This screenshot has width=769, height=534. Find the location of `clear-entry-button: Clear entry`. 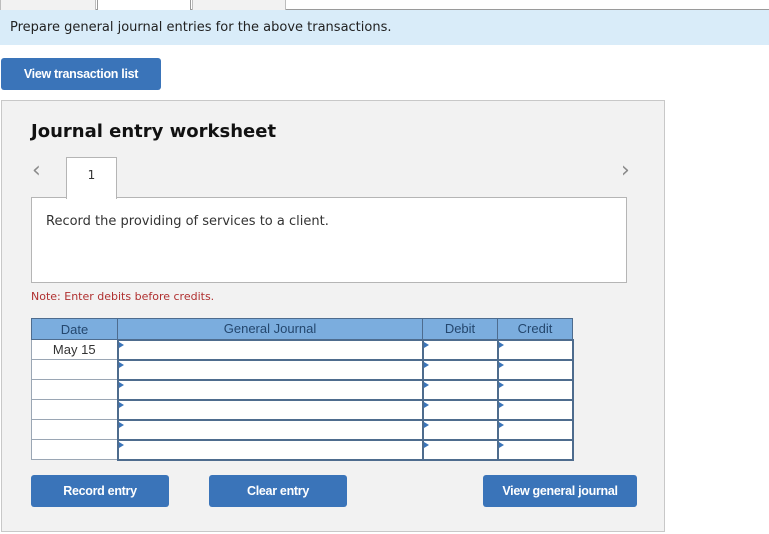

clear-entry-button: Clear entry is located at coordinates (278, 491).